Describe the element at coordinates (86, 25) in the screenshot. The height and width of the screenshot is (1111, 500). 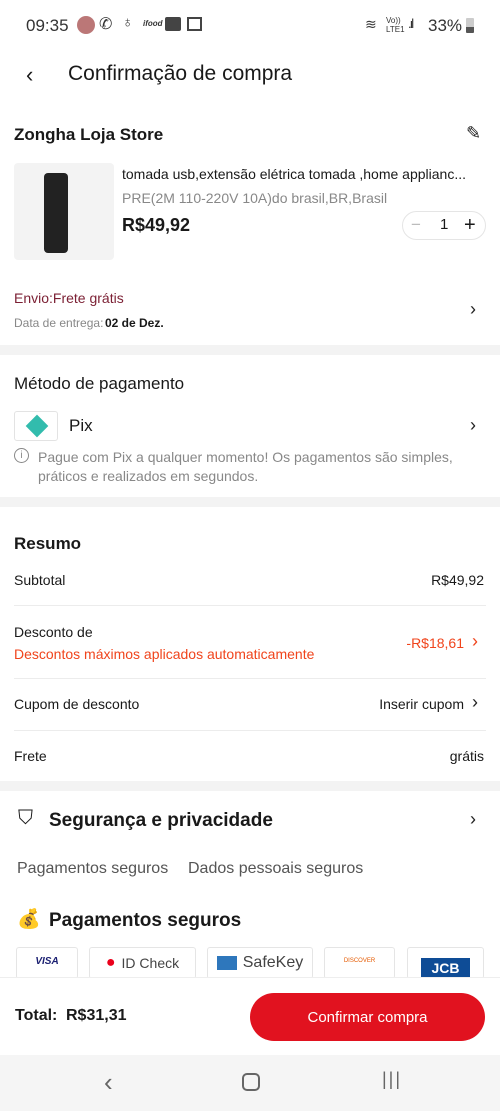
I see `avatar-notification-icon` at that location.